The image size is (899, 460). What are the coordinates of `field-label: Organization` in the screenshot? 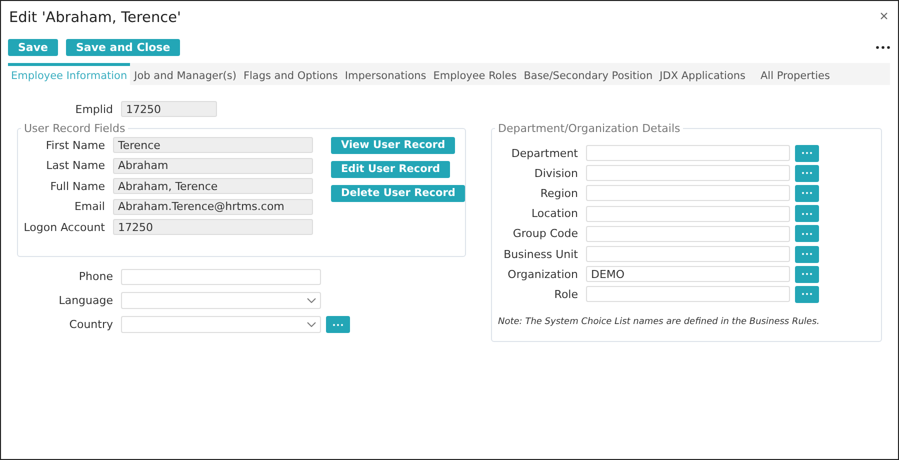 It's located at (542, 274).